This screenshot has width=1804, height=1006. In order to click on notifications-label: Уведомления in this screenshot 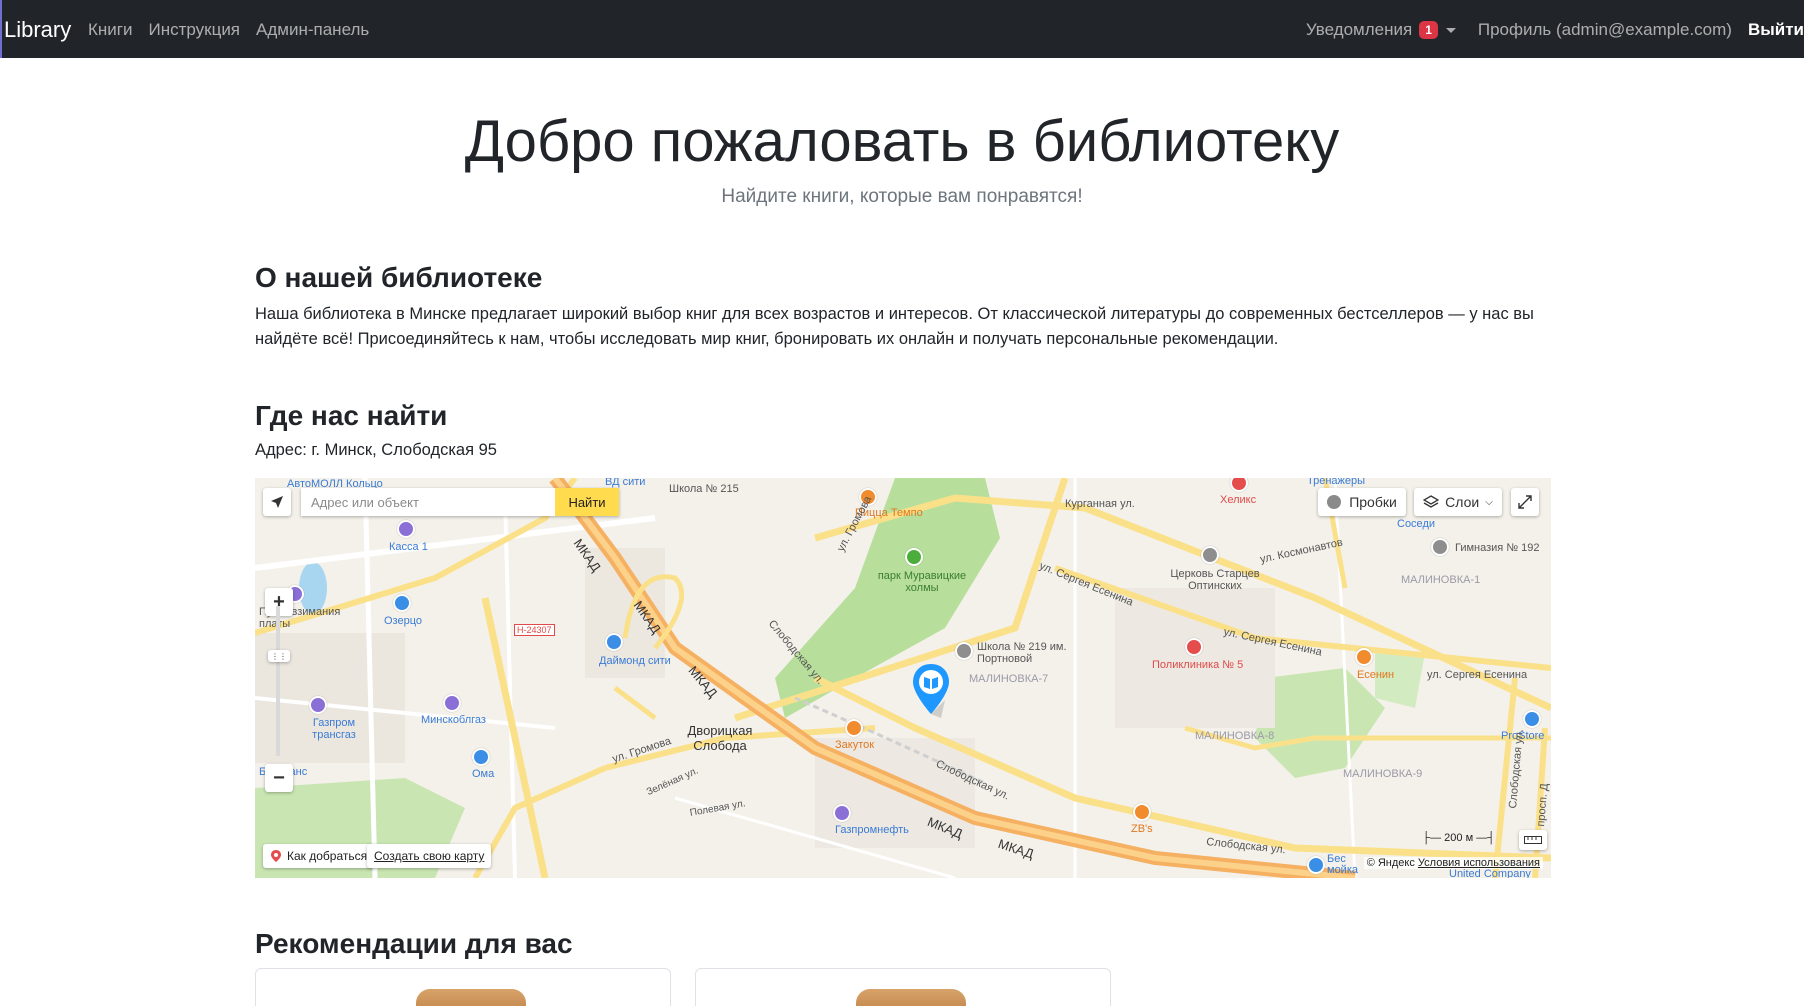, I will do `click(1359, 29)`.